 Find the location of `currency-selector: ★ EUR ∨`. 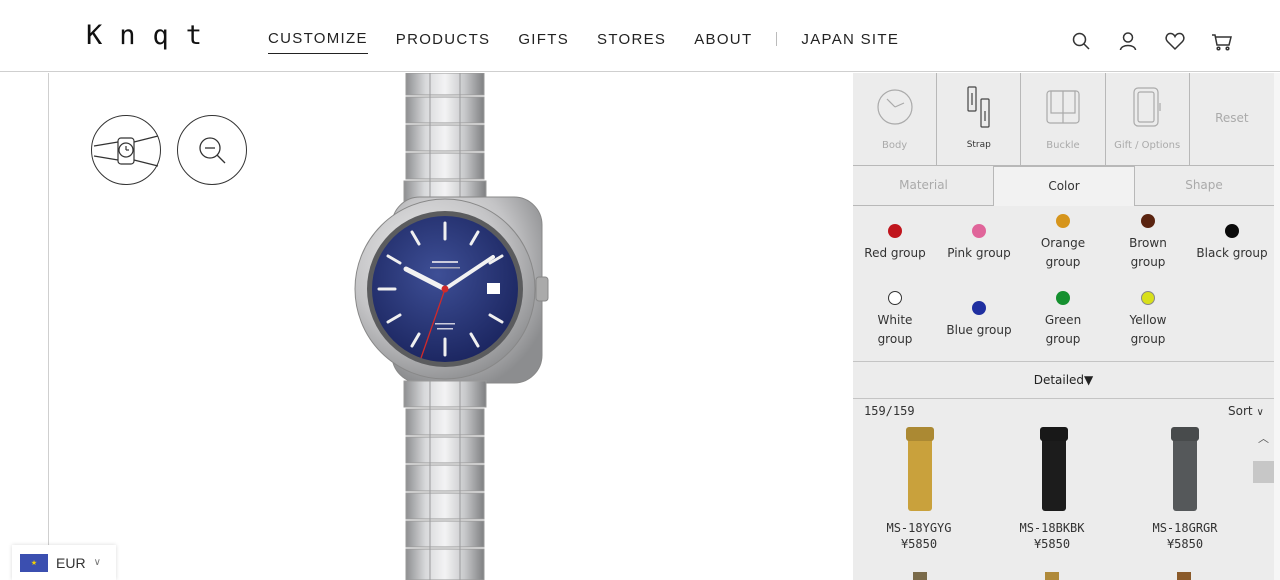

currency-selector: ★ EUR ∨ is located at coordinates (64, 562).